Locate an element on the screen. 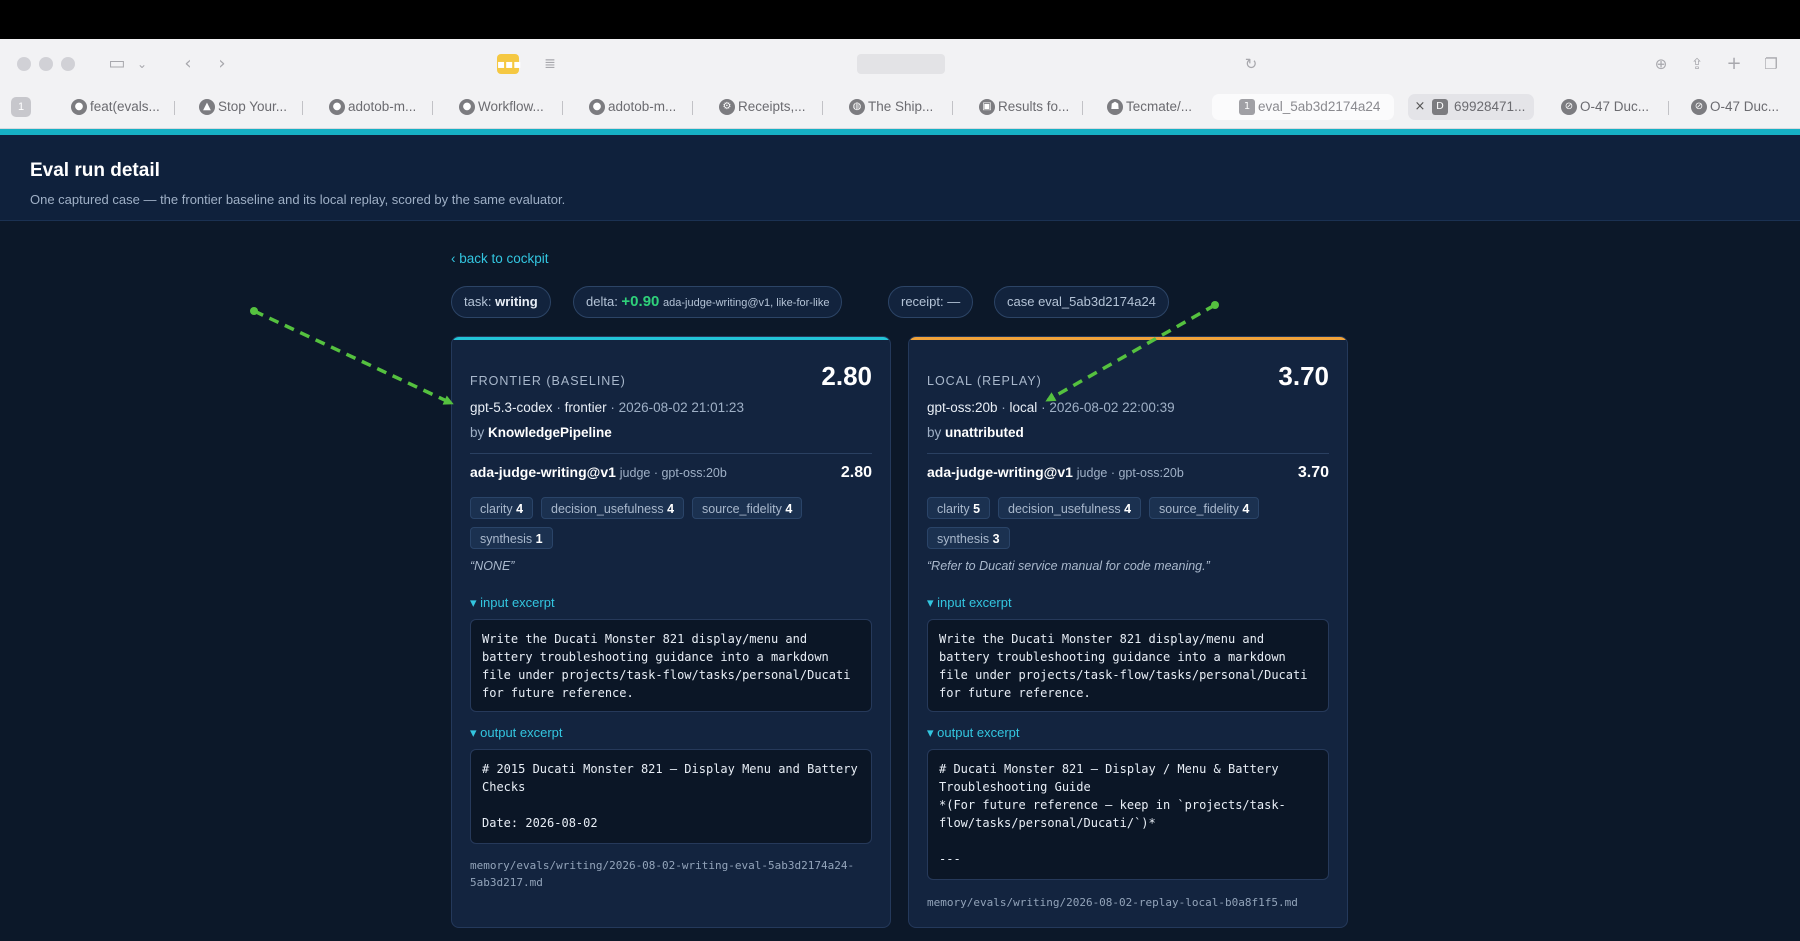  card-top-accent is located at coordinates (1128, 338).